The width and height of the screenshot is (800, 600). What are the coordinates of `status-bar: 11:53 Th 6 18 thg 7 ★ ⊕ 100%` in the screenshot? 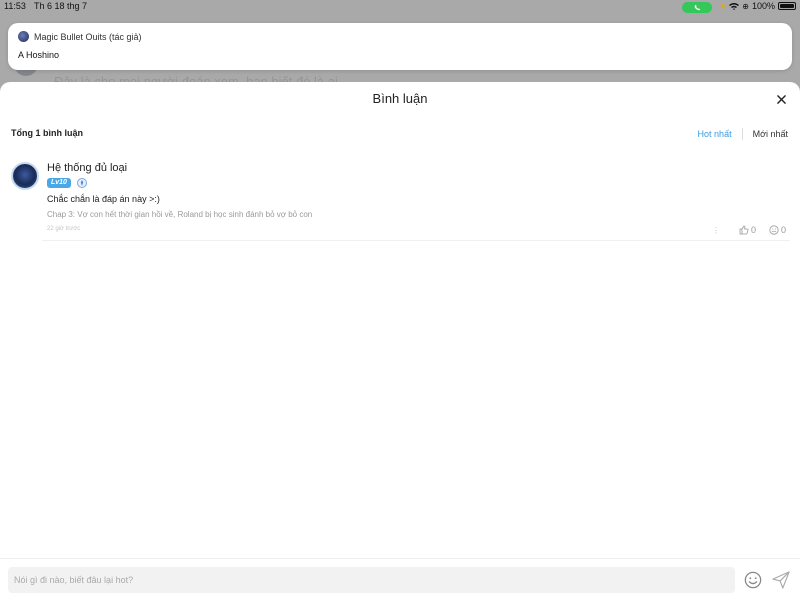 It's located at (400, 7).